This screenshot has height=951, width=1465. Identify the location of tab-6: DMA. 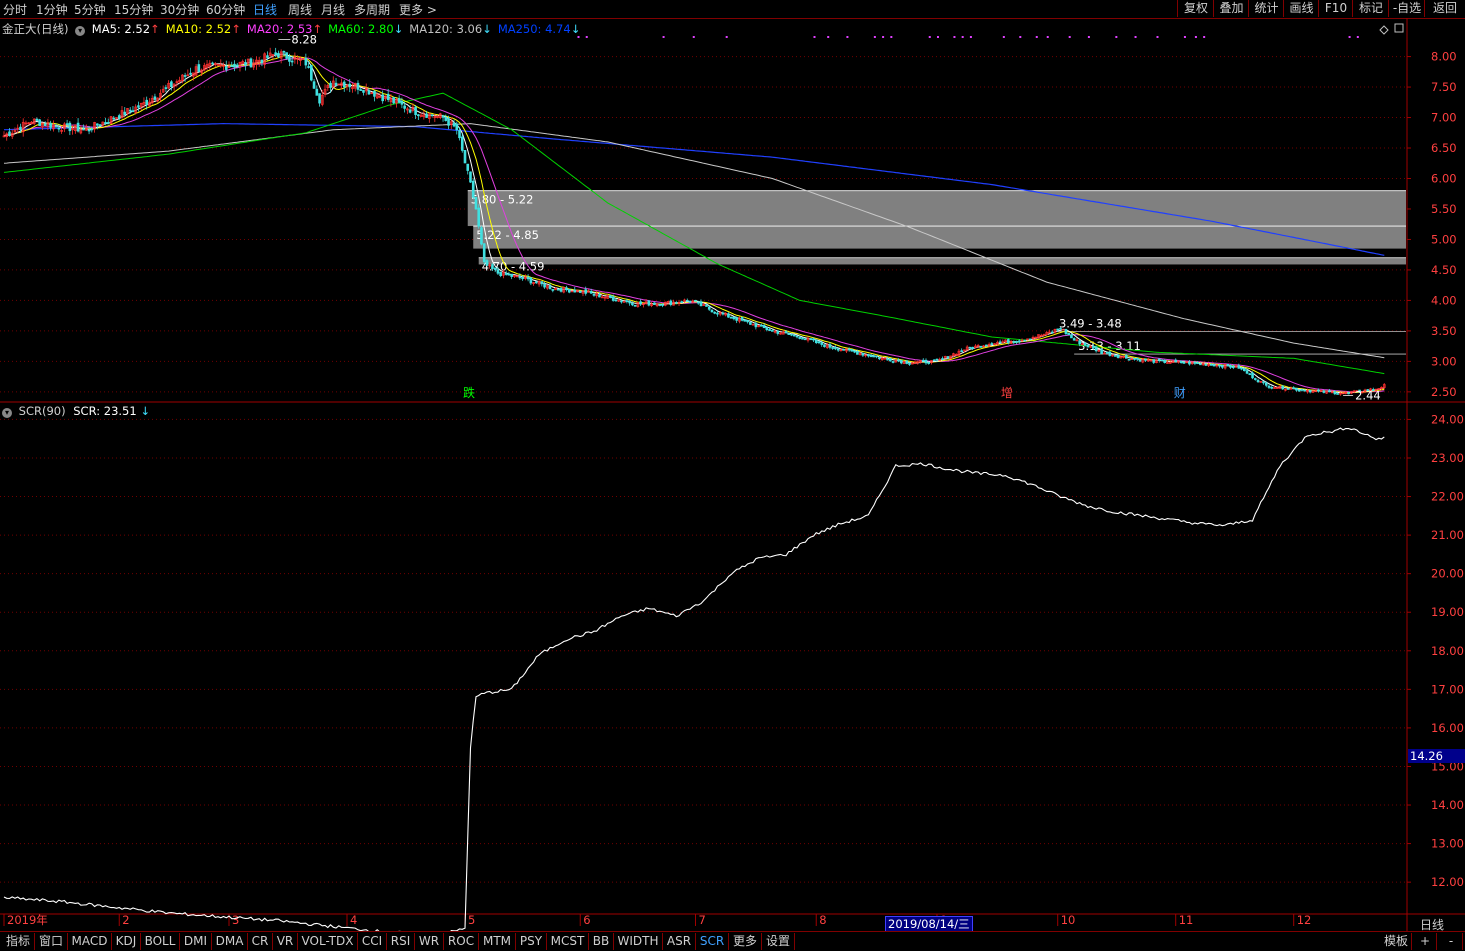
(230, 941).